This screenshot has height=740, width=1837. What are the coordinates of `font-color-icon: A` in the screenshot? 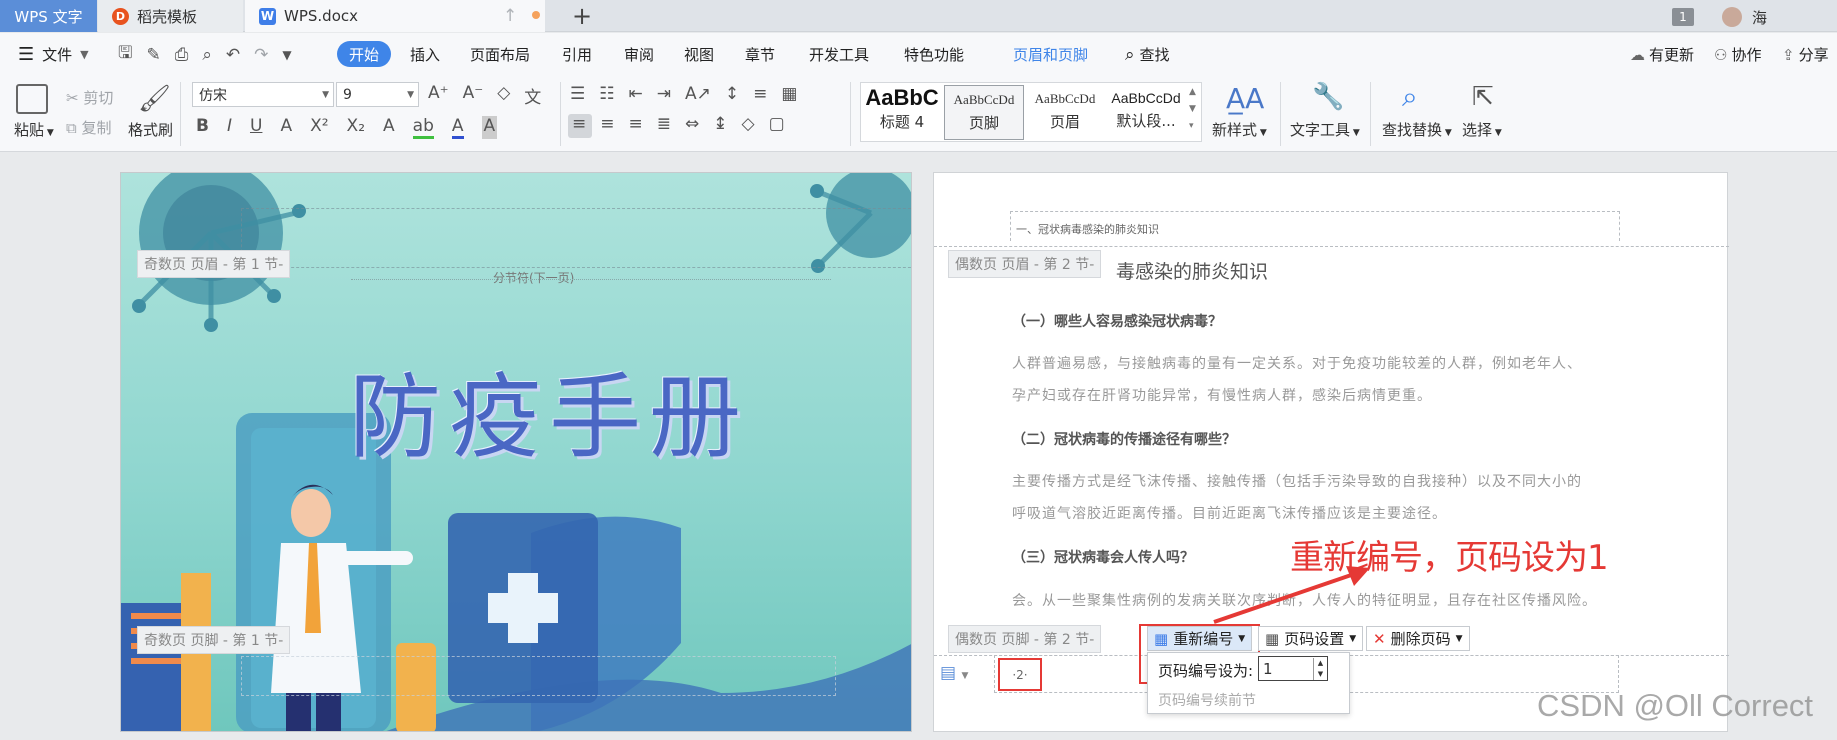 It's located at (457, 127).